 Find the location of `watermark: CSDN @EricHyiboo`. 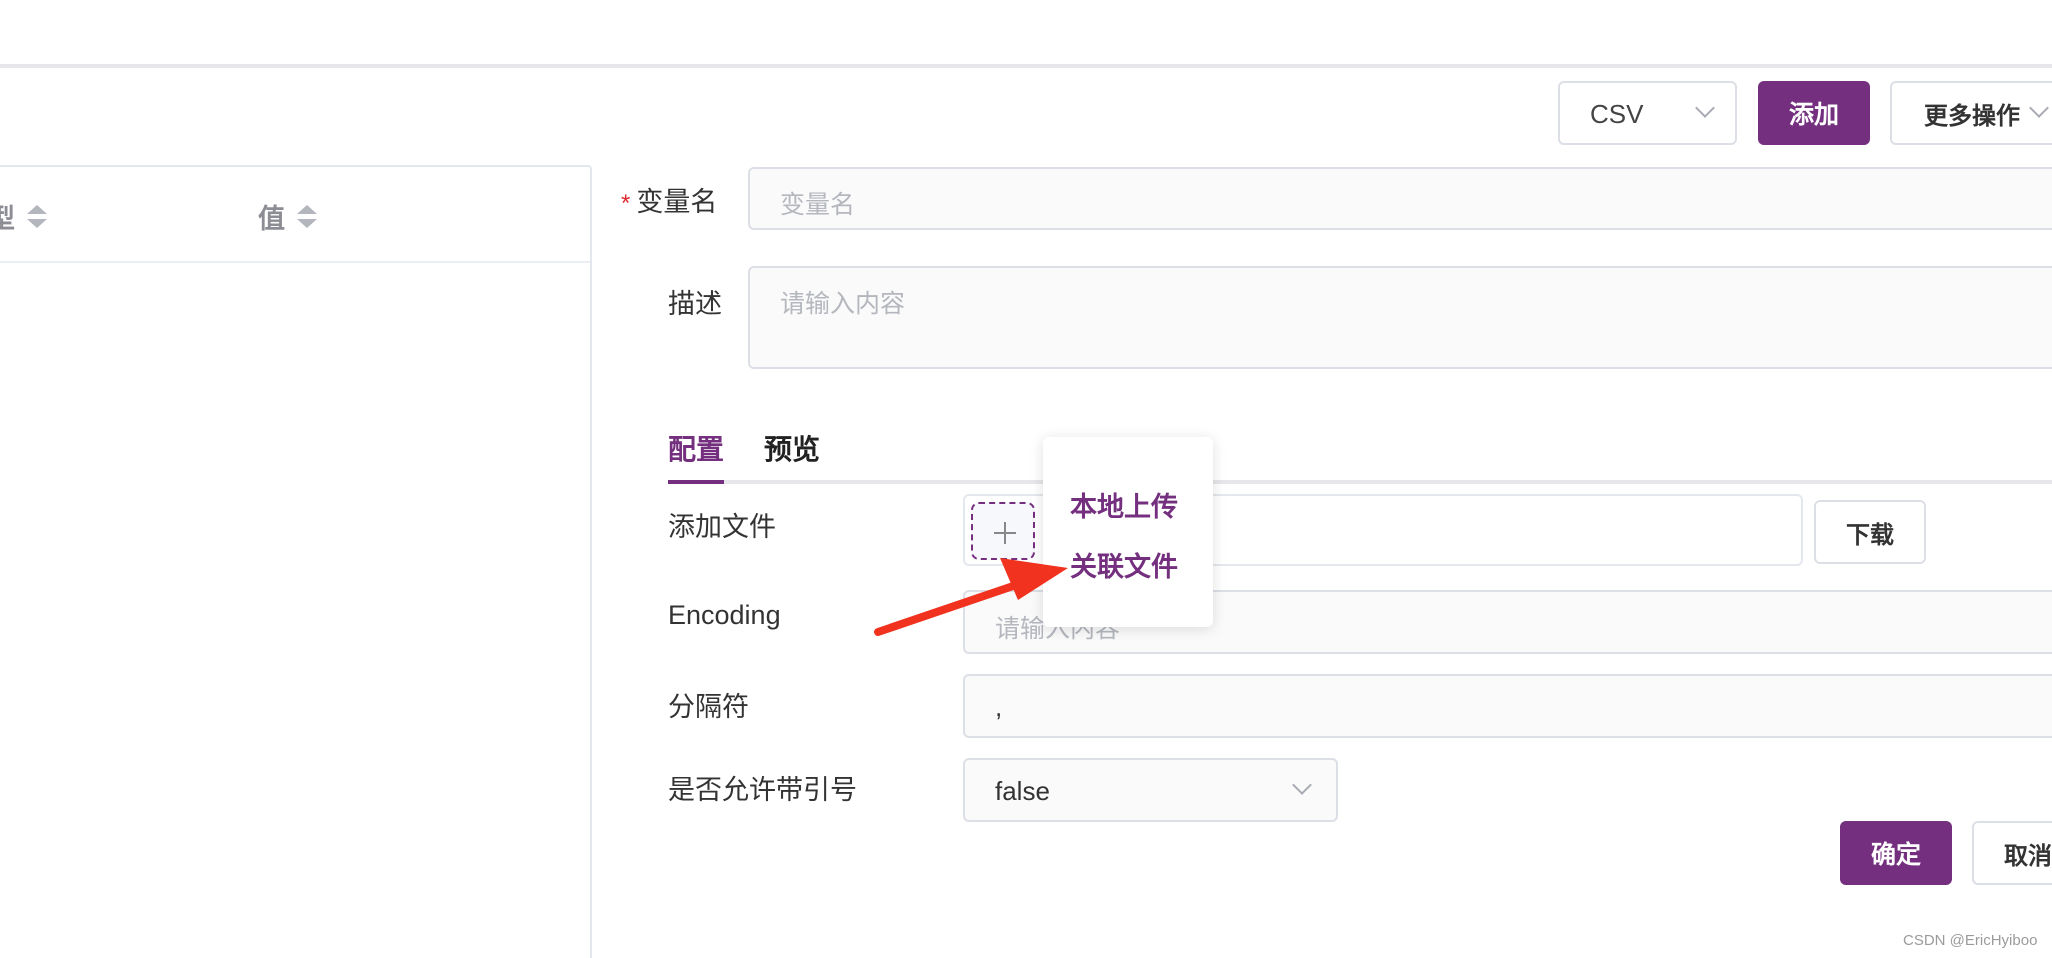

watermark: CSDN @EricHyiboo is located at coordinates (1970, 940).